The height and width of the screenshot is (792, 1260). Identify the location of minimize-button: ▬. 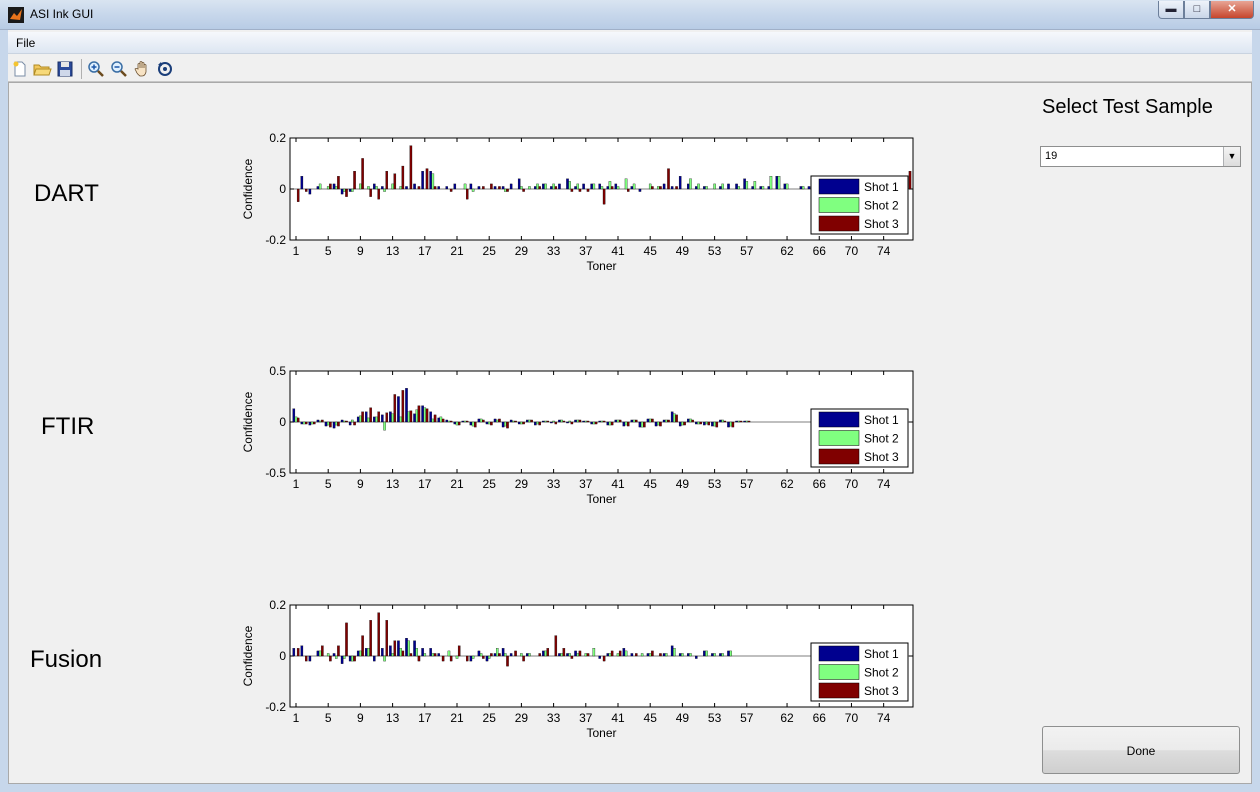
(1171, 10).